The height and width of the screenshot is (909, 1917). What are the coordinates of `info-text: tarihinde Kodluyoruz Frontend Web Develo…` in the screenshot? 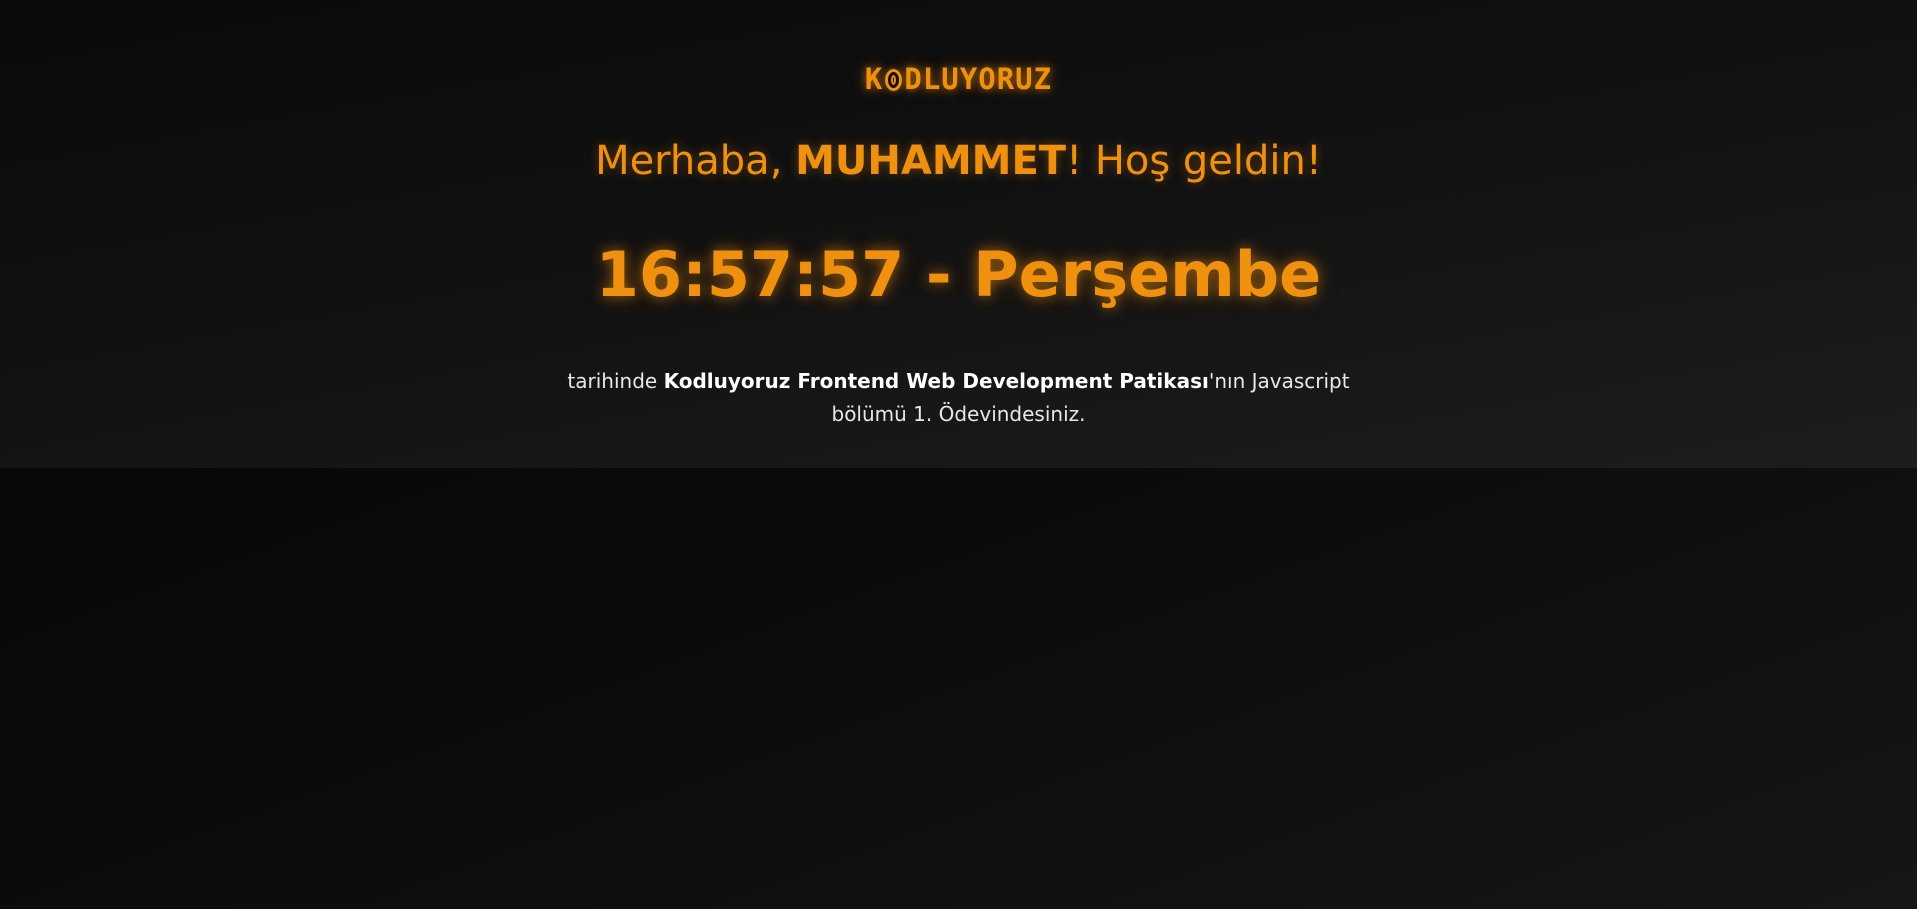 It's located at (958, 398).